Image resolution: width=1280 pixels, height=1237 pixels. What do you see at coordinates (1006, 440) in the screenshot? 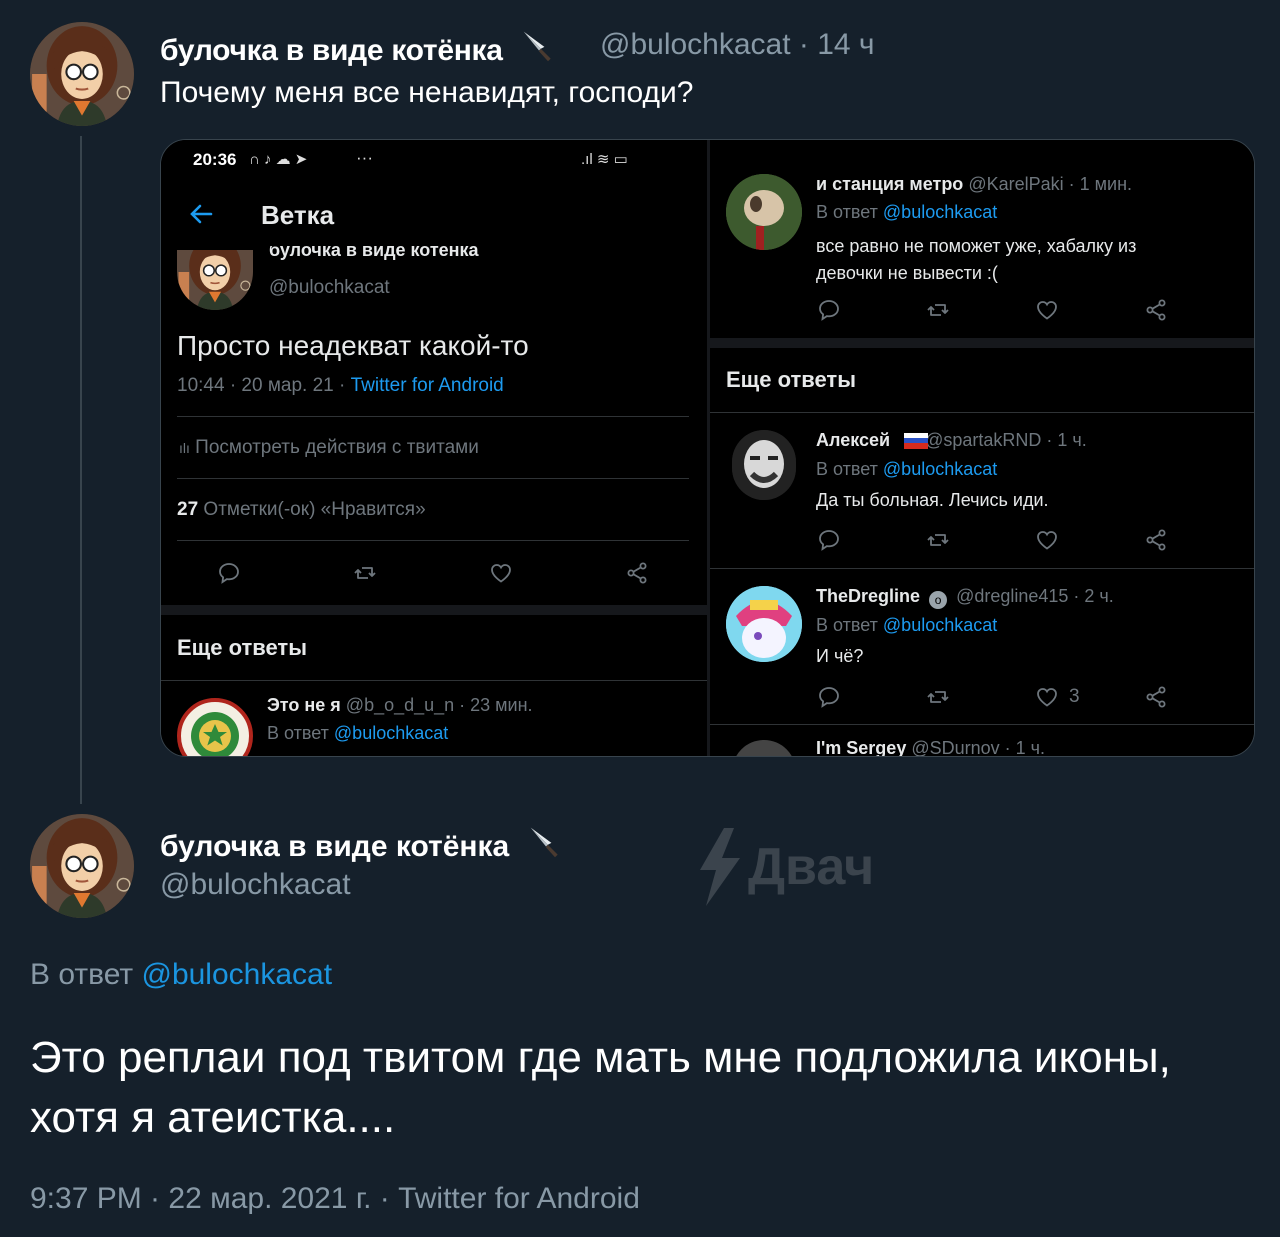
I see `reply2-meta: @spartakRND · 1 ч.` at bounding box center [1006, 440].